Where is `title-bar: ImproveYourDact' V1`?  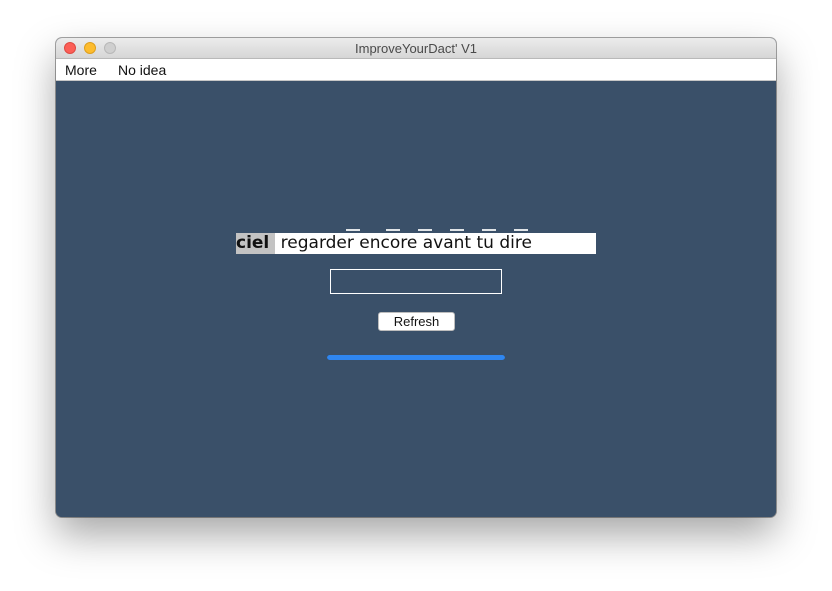
title-bar: ImproveYourDact' V1 is located at coordinates (416, 48).